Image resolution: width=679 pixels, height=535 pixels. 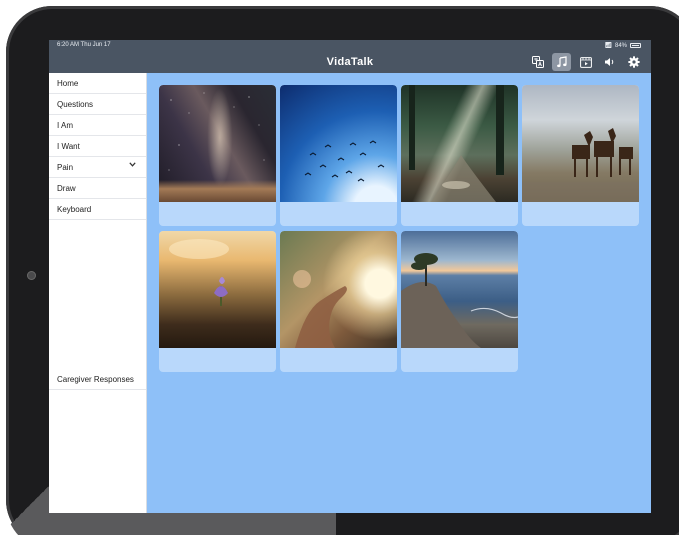 I want to click on hand-in-sunlight-image, so click(x=338, y=289).